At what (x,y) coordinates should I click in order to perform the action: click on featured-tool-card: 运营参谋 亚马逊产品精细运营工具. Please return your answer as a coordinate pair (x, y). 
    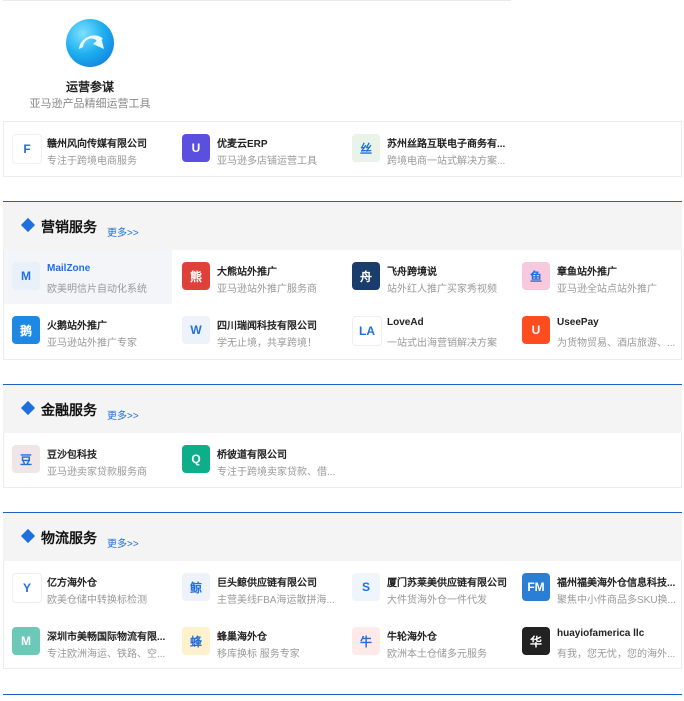
    Looking at the image, I should click on (87, 60).